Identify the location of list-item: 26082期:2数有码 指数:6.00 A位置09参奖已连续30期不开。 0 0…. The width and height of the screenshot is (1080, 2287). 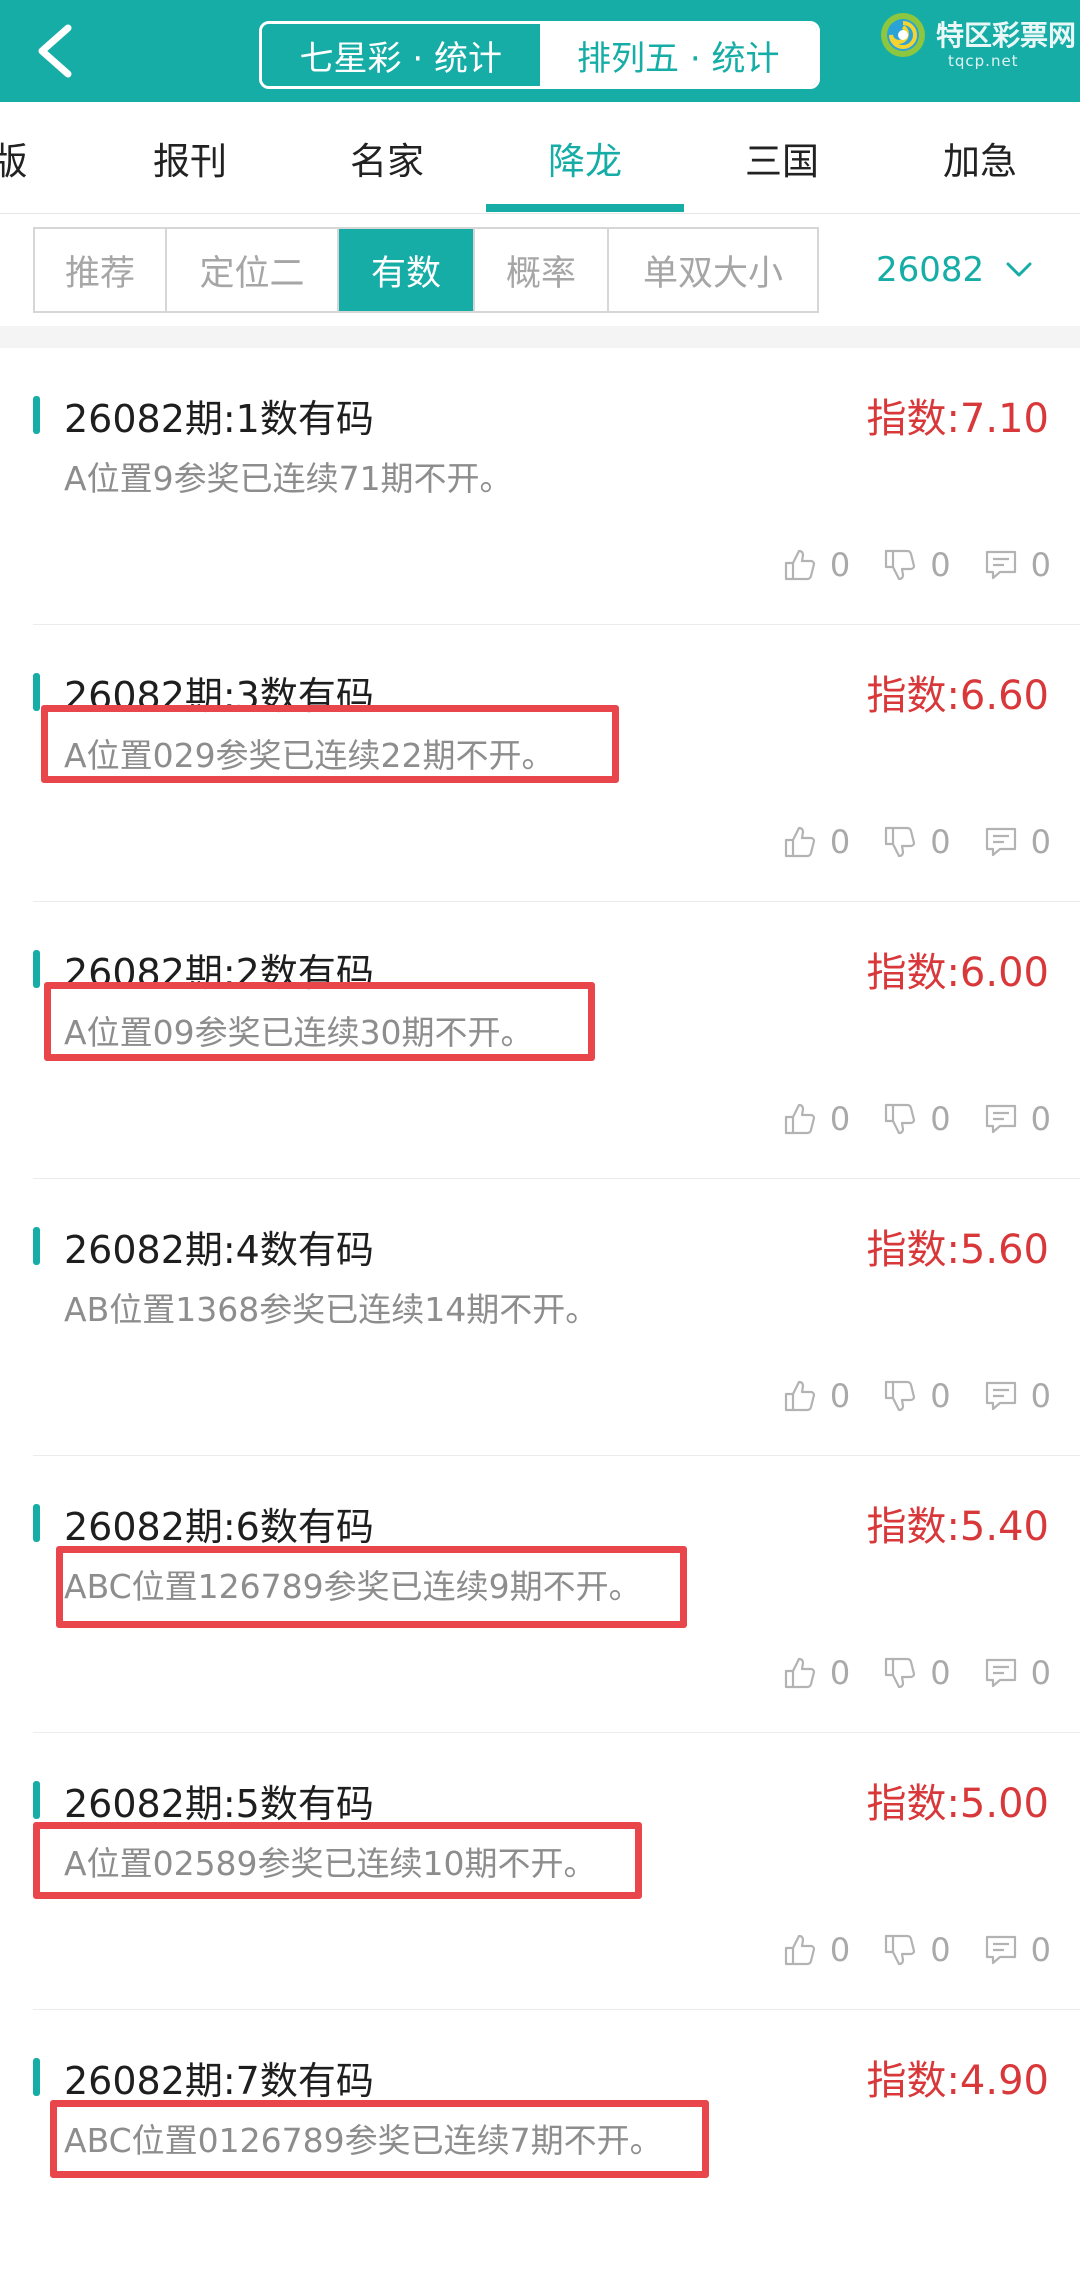
(540, 1040).